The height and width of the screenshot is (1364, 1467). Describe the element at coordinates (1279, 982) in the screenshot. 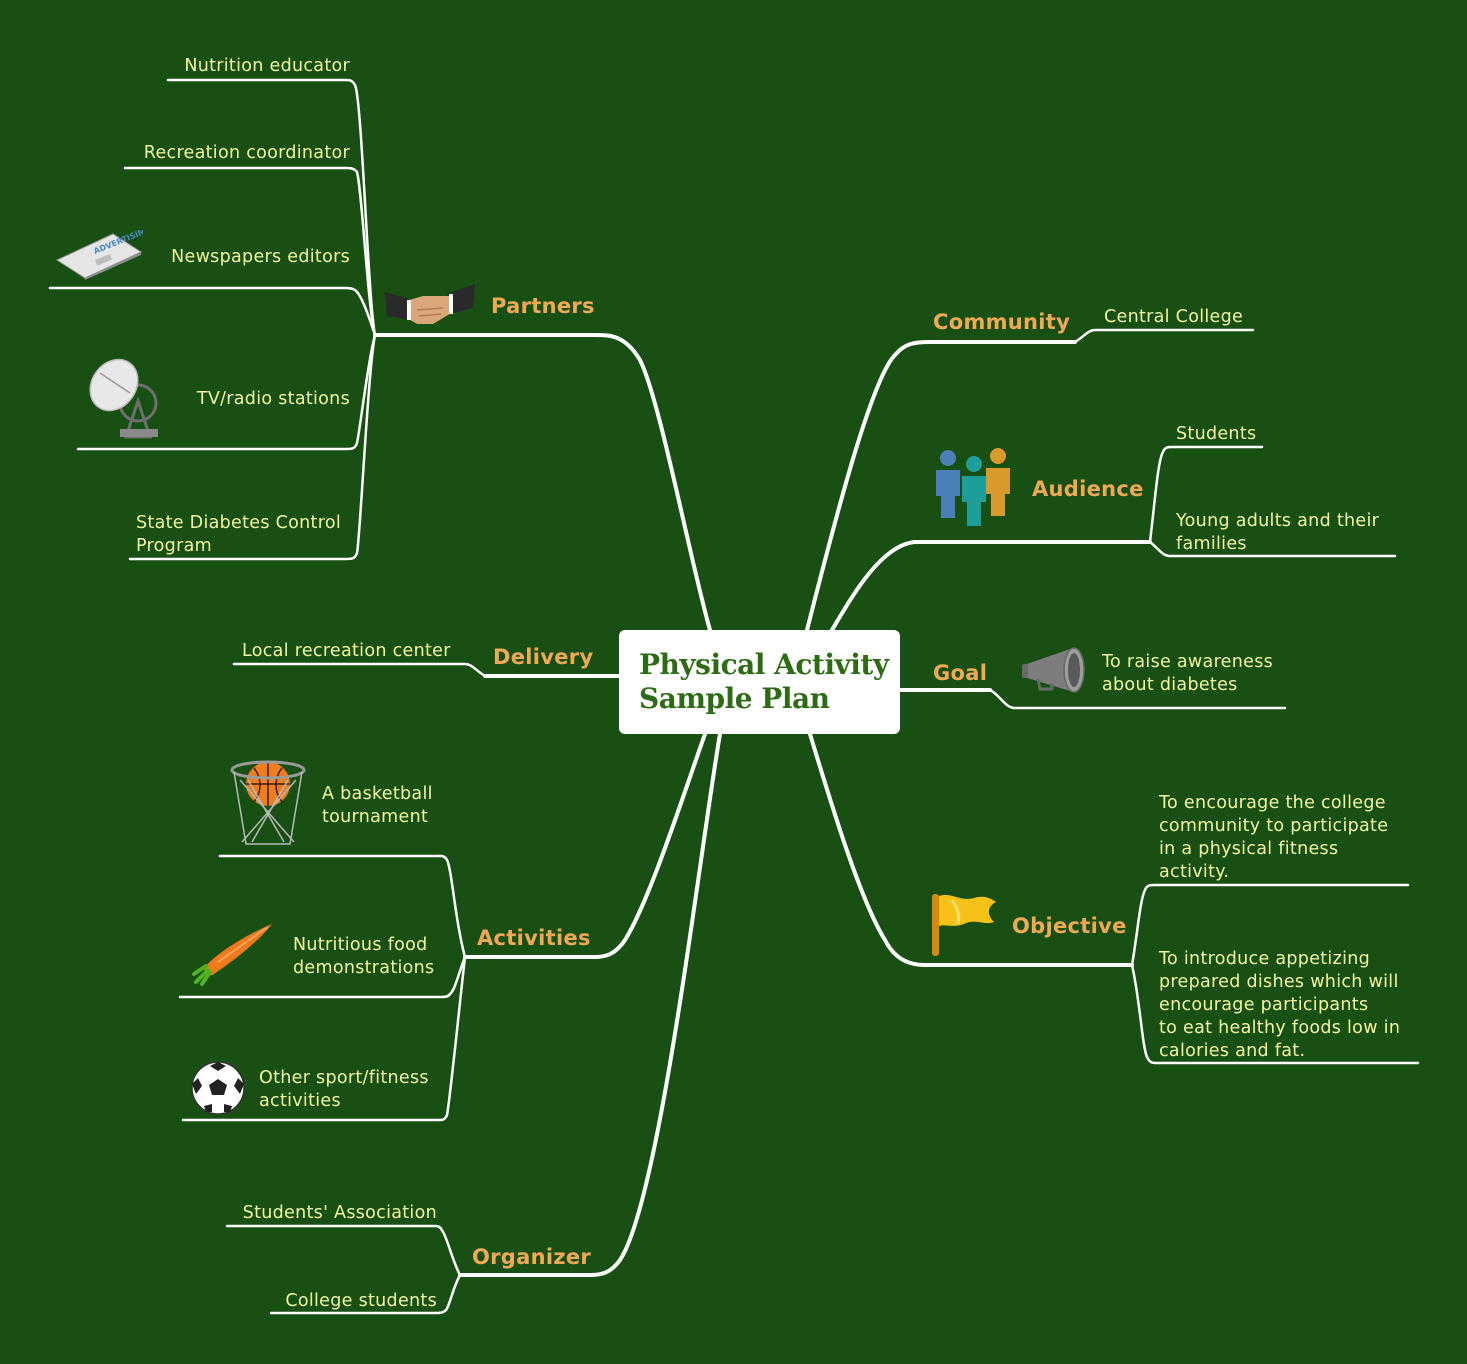

I see `subtopic-introduce-line2: prepared dishes which will` at that location.